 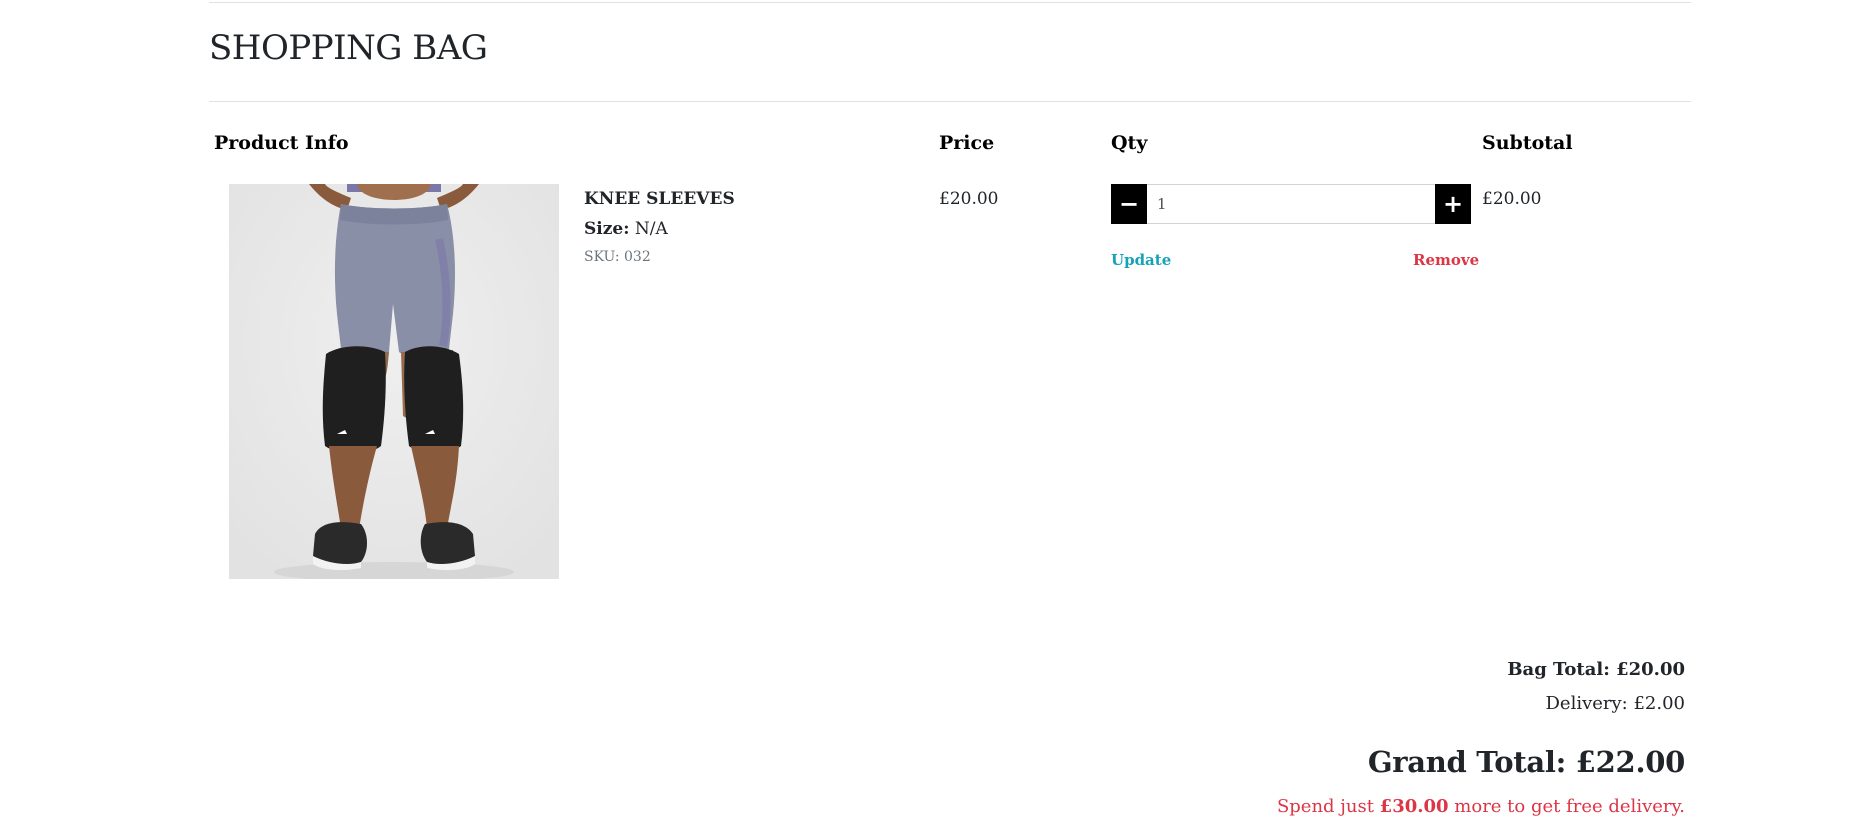 I want to click on product-size-label: Size:, so click(x=607, y=229).